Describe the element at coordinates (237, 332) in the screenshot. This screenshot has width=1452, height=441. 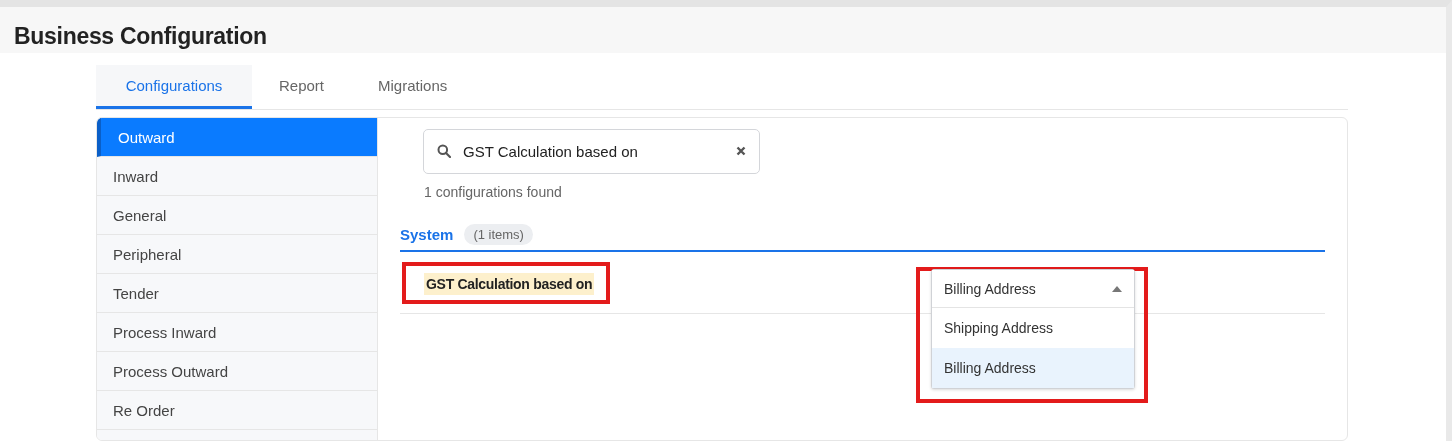
I see `sidebar-item: Process Inward` at that location.